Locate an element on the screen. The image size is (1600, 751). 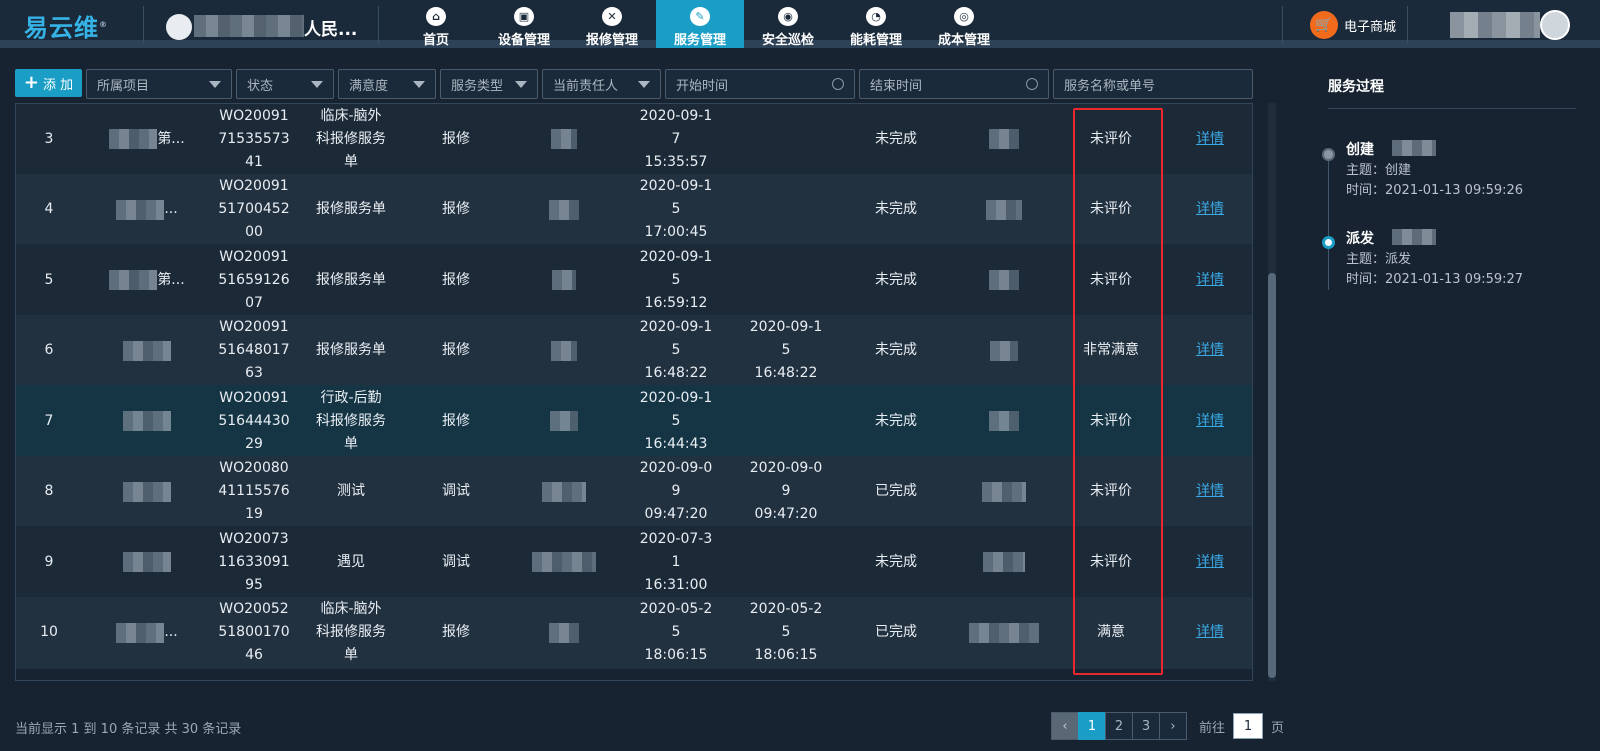
pagination: ‹ 1 2 3 › 前往 页 is located at coordinates (1168, 726).